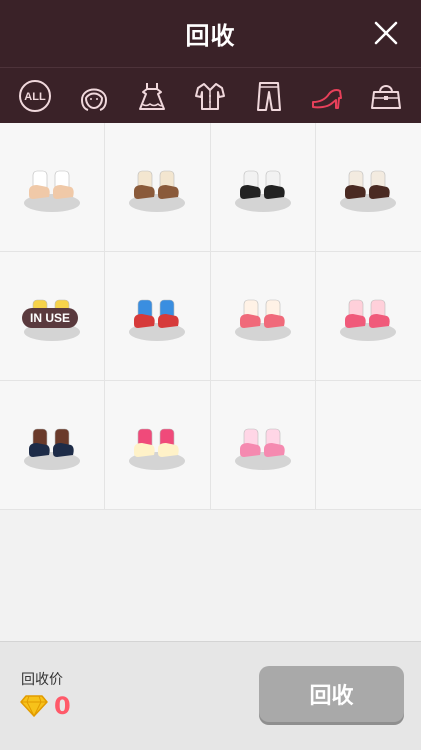 The height and width of the screenshot is (750, 421). I want to click on category-tabs: ALL, so click(210, 95).